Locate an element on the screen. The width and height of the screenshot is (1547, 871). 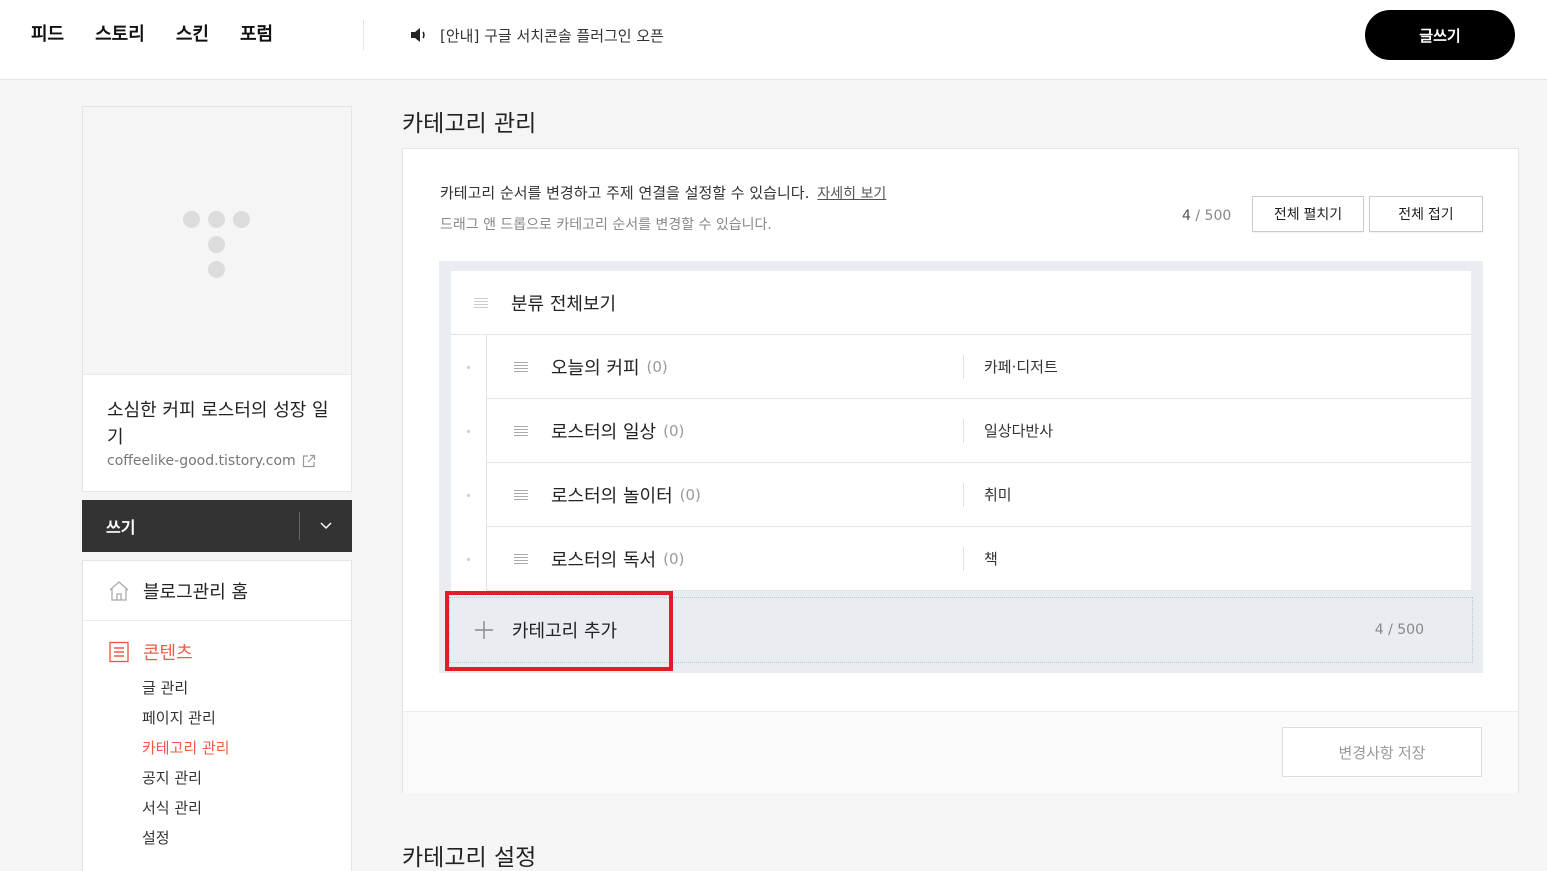
sidebar-item-templates: 서식 관리 is located at coordinates (246, 808).